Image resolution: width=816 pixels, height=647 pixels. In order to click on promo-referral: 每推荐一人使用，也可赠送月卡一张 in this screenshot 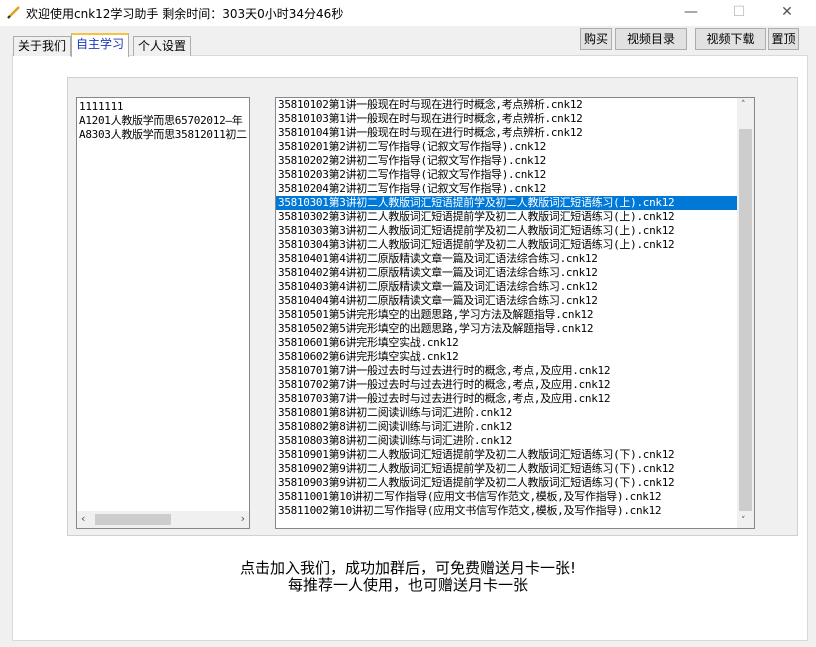, I will do `click(407, 585)`.